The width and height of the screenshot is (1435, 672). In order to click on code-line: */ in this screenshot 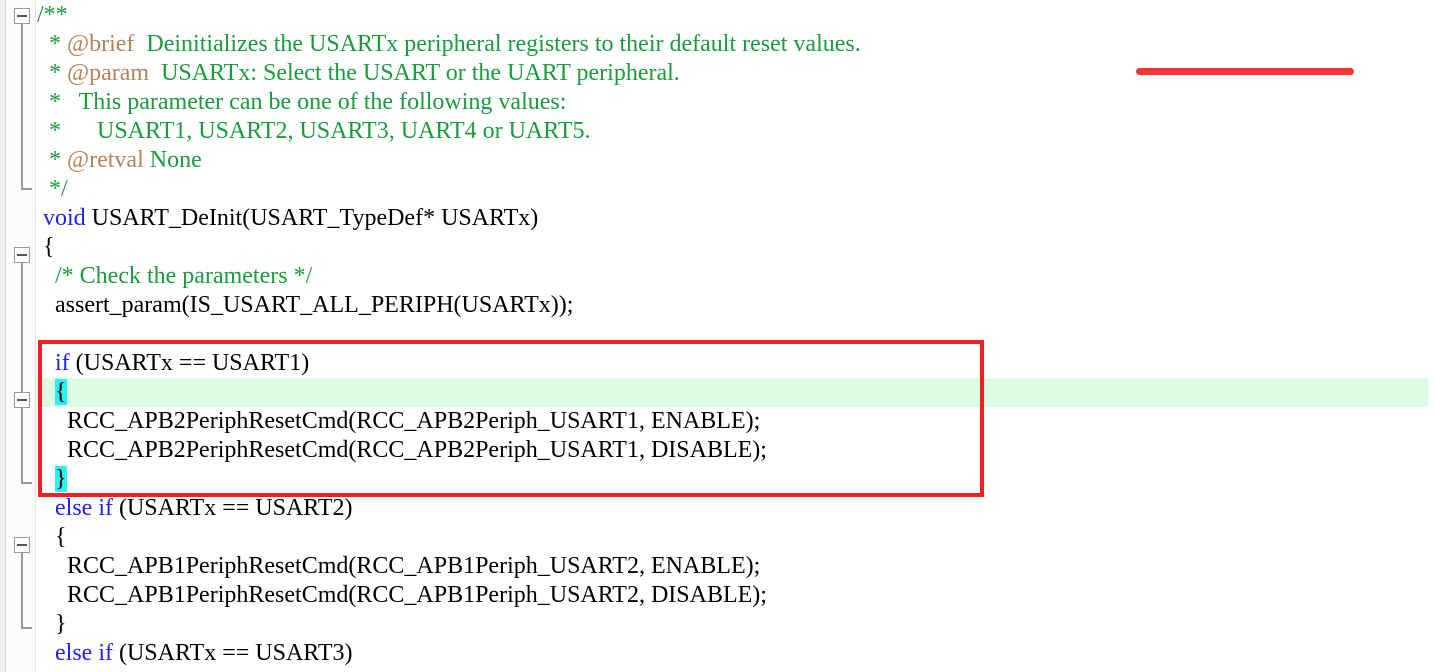, I will do `click(736, 189)`.